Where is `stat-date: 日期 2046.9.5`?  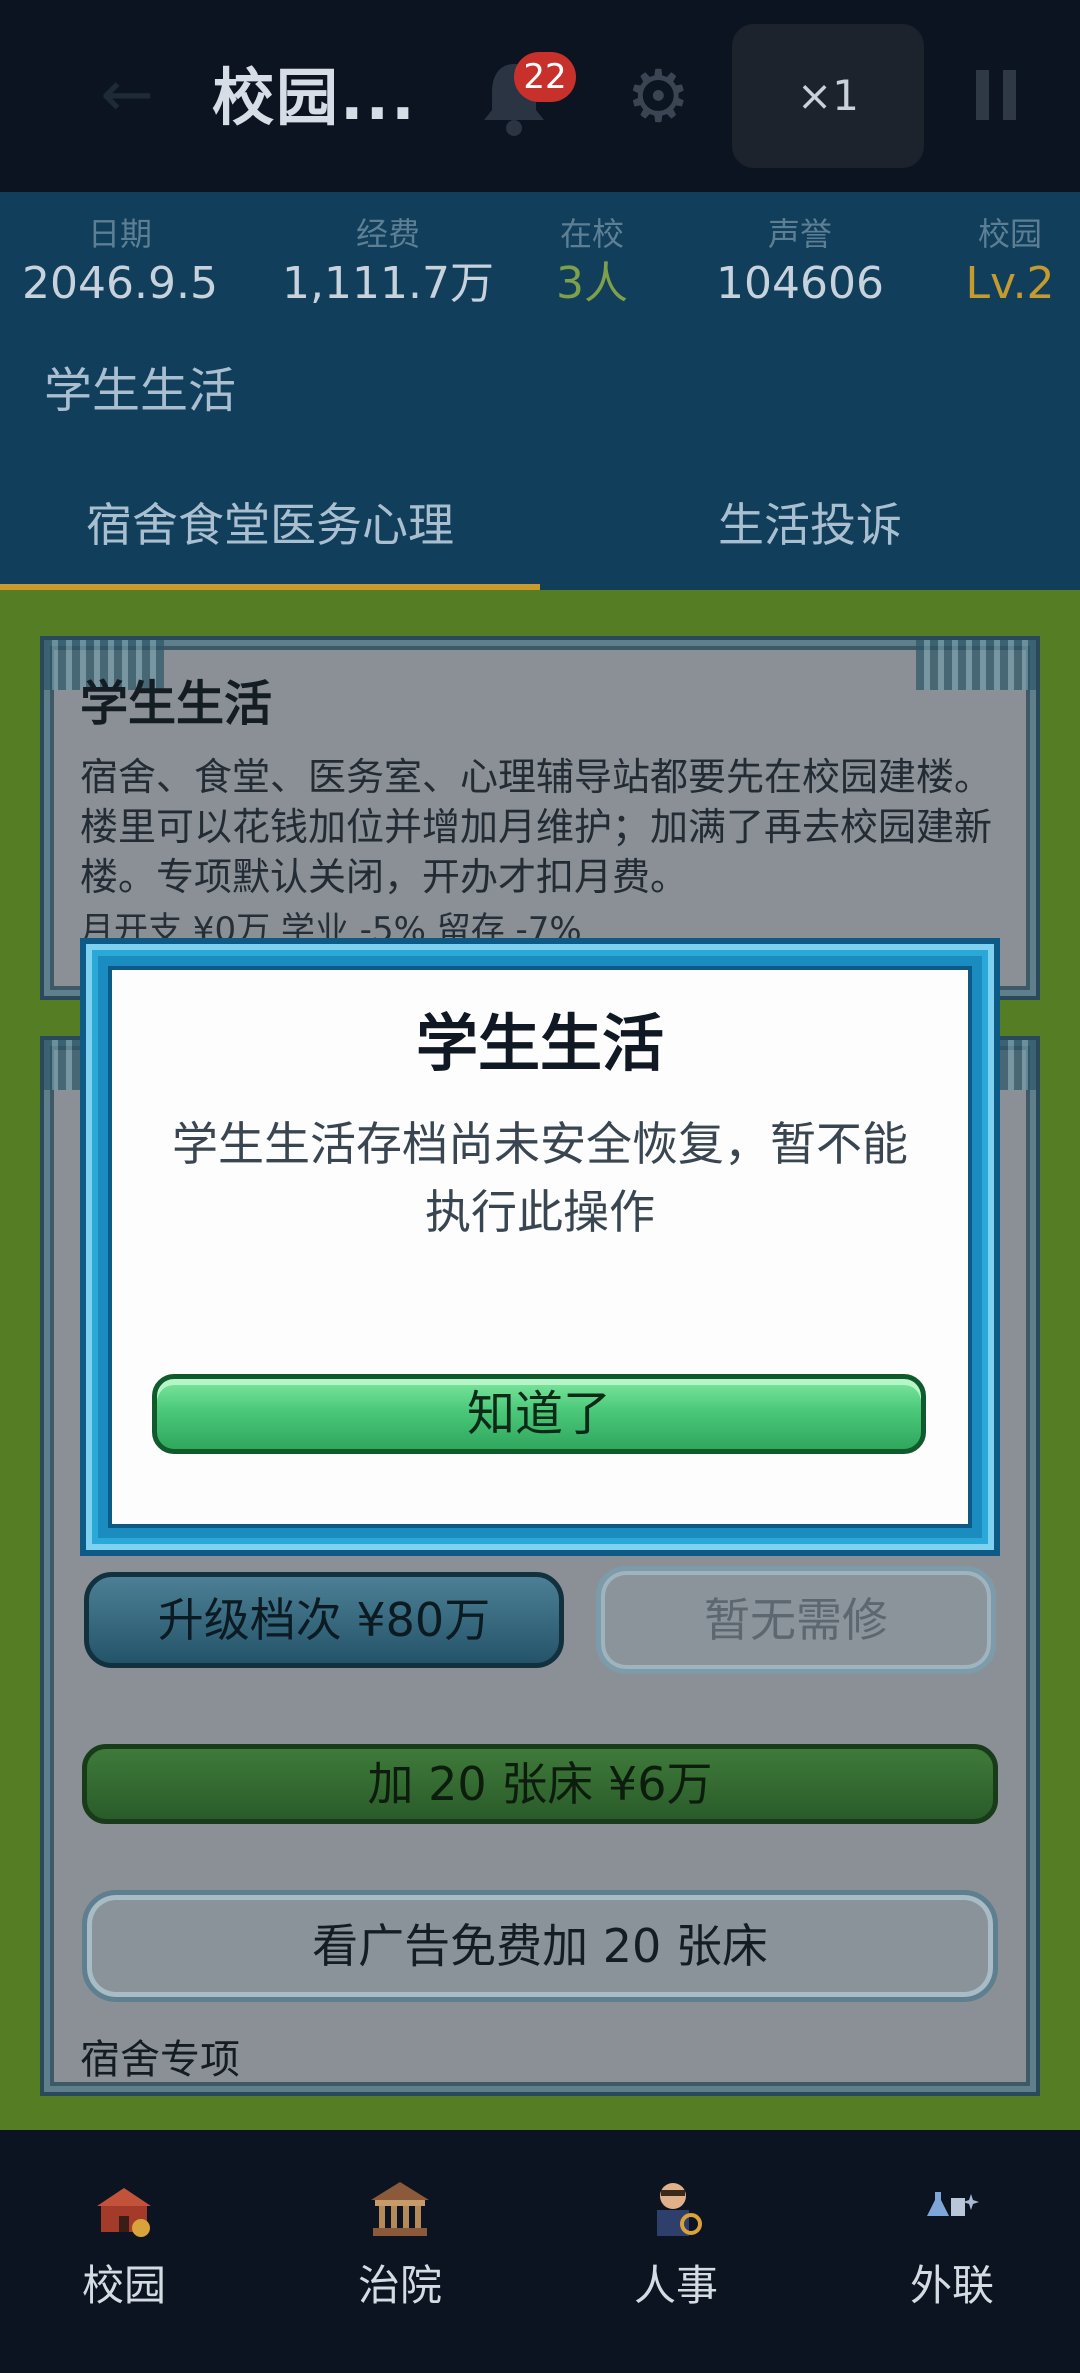
stat-date: 日期 2046.9.5 is located at coordinates (120, 262).